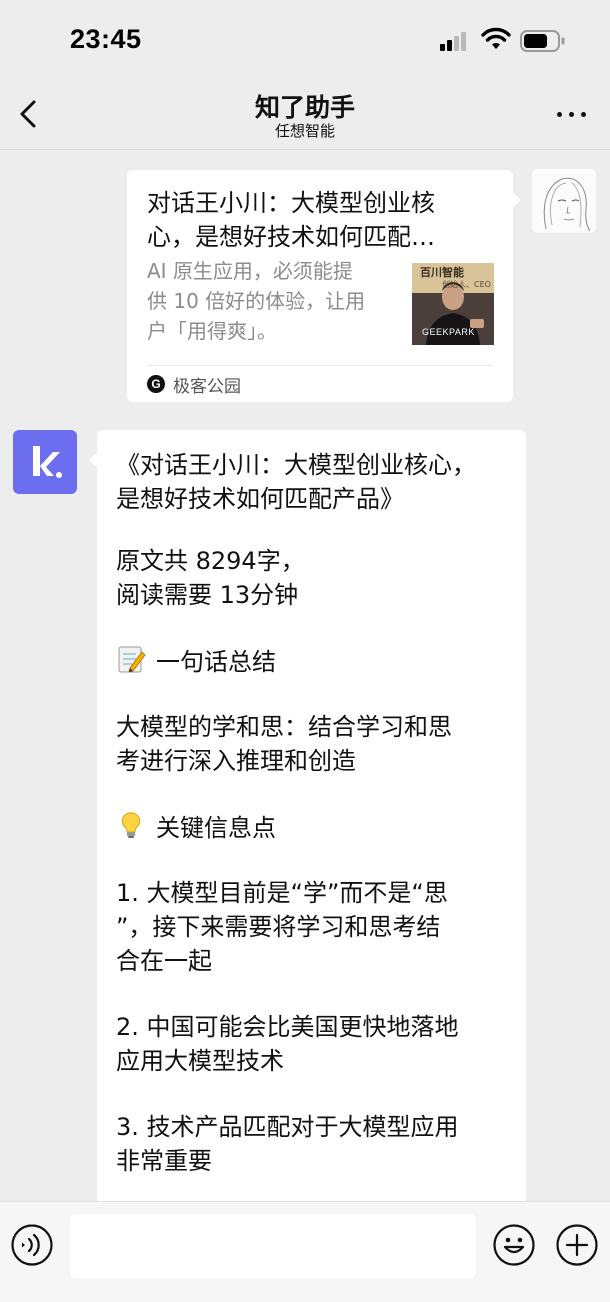 The width and height of the screenshot is (610, 1302). Describe the element at coordinates (466, 284) in the screenshot. I see `thumbnail-subtext: 创始人、CEO` at that location.